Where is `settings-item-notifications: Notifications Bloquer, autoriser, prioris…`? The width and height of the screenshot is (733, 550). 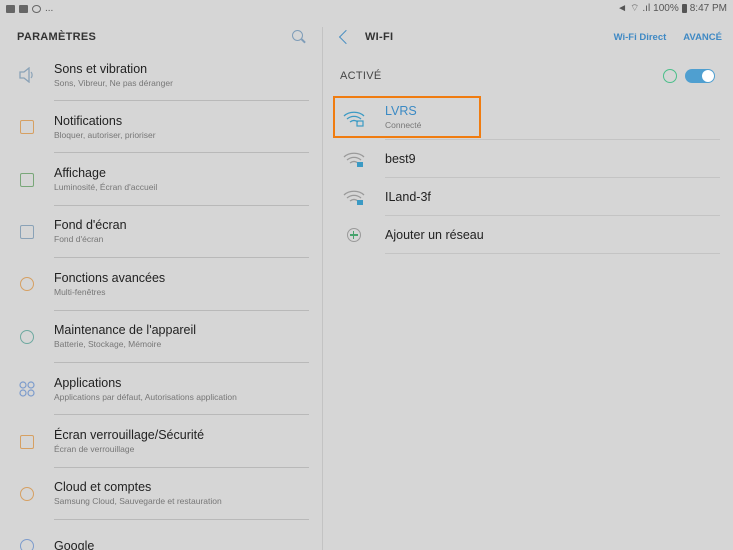
settings-item-notifications: Notifications Bloquer, autoriser, prioris… is located at coordinates (161, 127).